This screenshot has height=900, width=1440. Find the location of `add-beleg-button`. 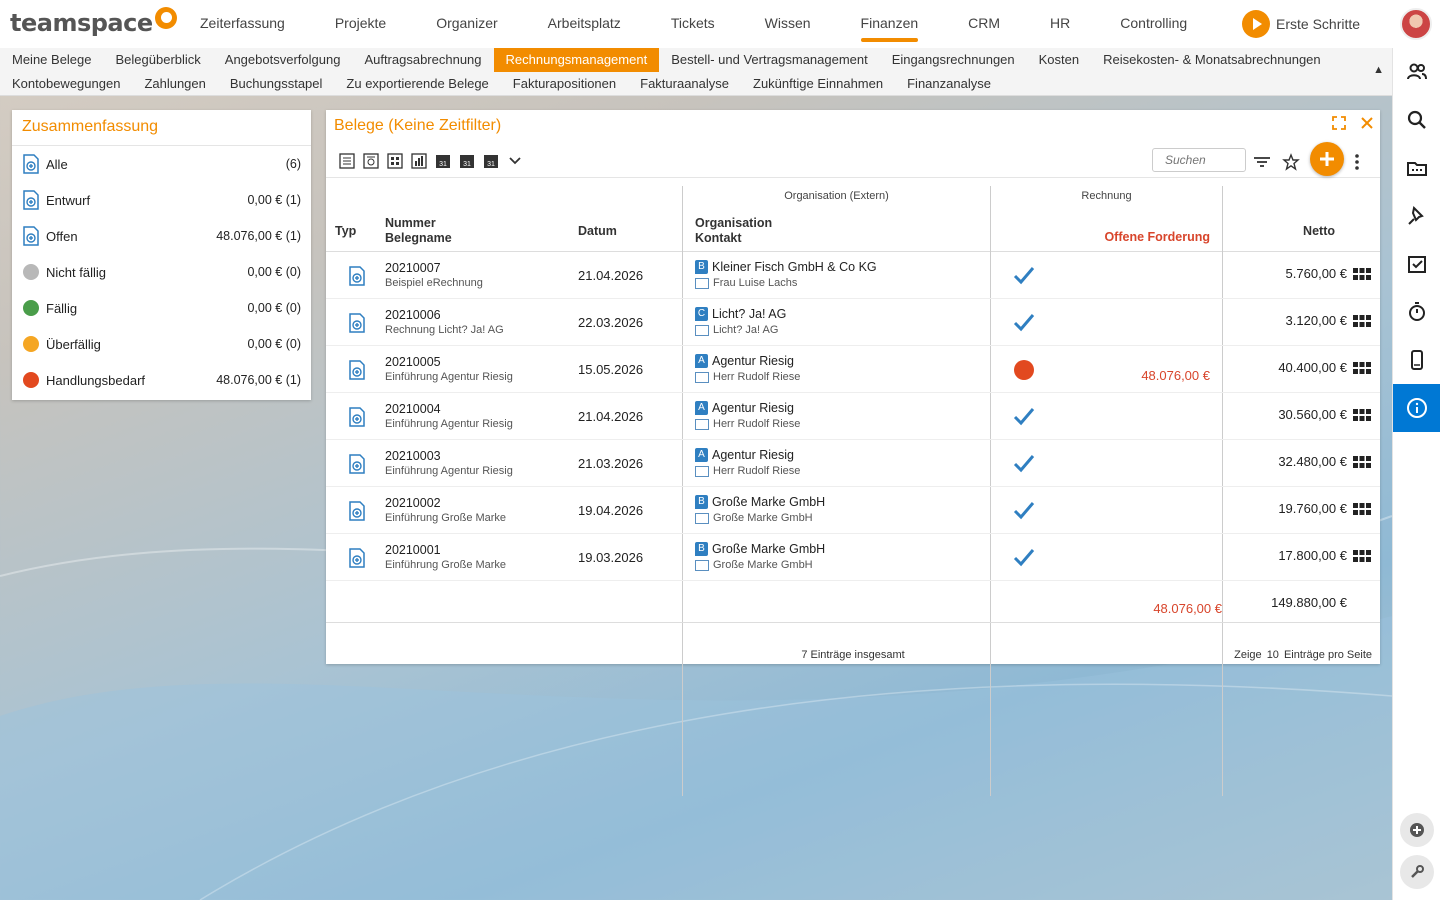

add-beleg-button is located at coordinates (1327, 159).